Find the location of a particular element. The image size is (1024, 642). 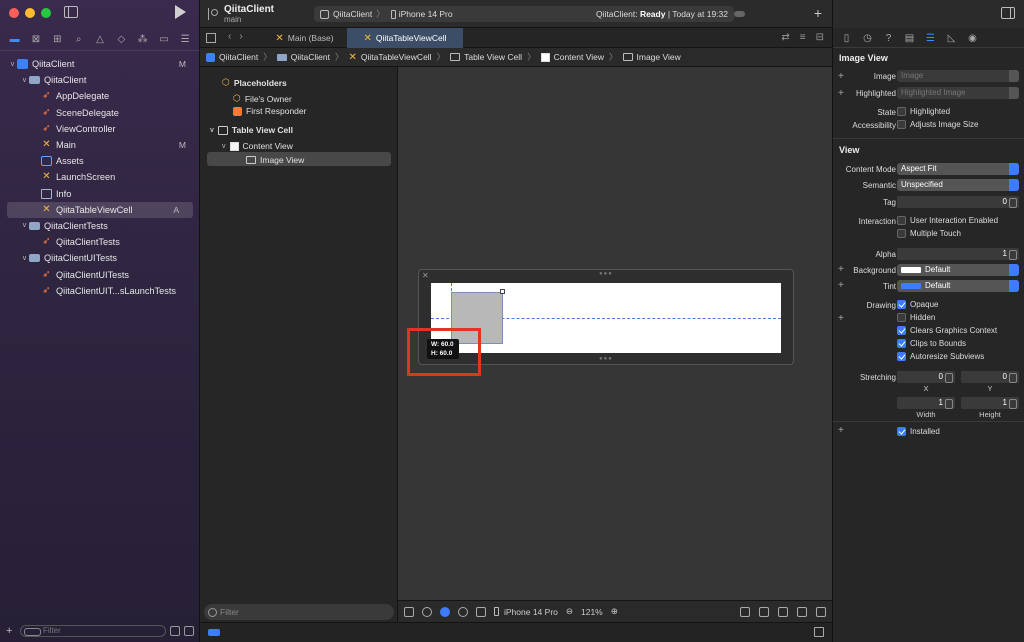

outline-files-owner: ⬡ File's Owner is located at coordinates (262, 98).